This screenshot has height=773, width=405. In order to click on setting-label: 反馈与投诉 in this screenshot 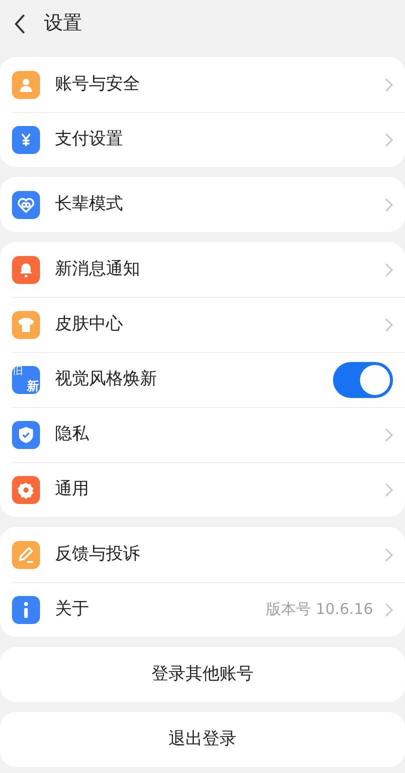, I will do `click(220, 555)`.